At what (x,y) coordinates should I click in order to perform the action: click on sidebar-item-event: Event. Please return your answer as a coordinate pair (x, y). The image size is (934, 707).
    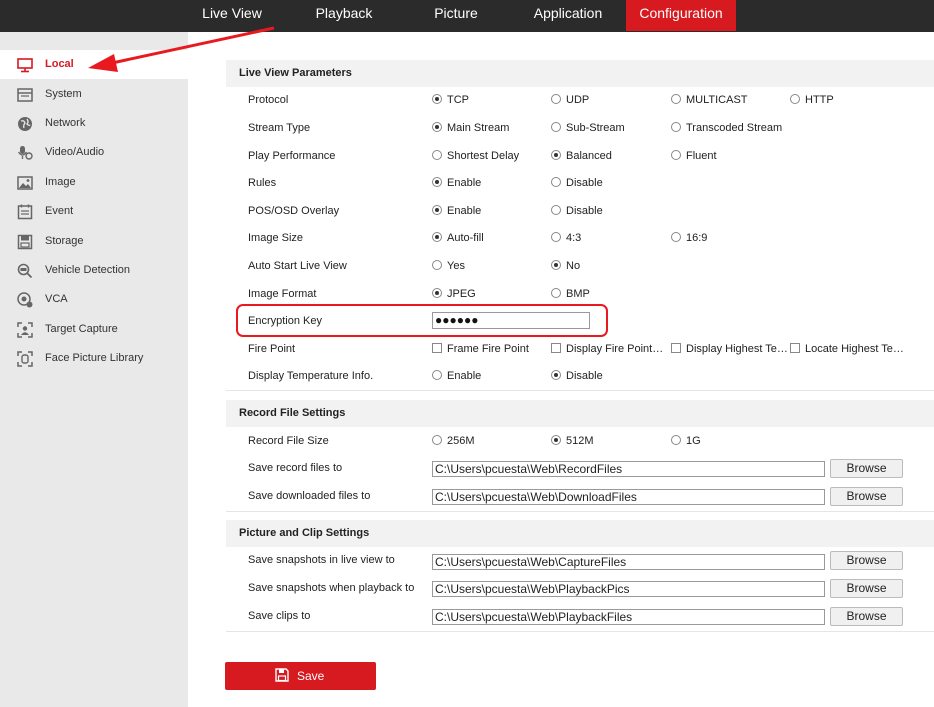
    Looking at the image, I should click on (94, 211).